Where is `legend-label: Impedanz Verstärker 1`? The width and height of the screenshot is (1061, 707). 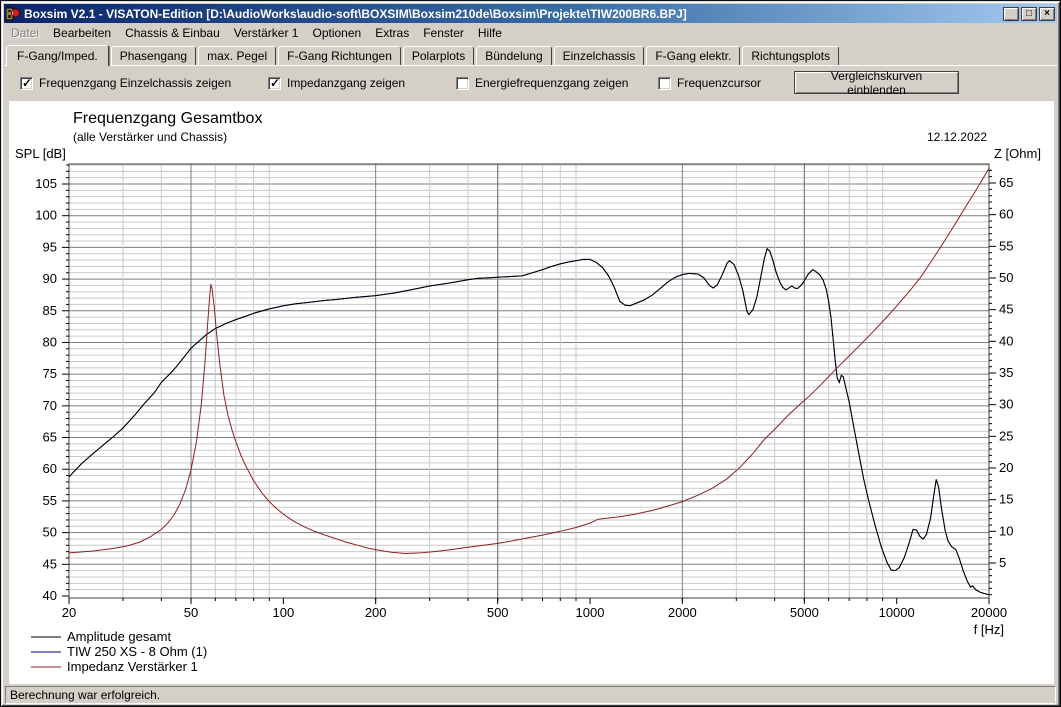
legend-label: Impedanz Verstärker 1 is located at coordinates (132, 666).